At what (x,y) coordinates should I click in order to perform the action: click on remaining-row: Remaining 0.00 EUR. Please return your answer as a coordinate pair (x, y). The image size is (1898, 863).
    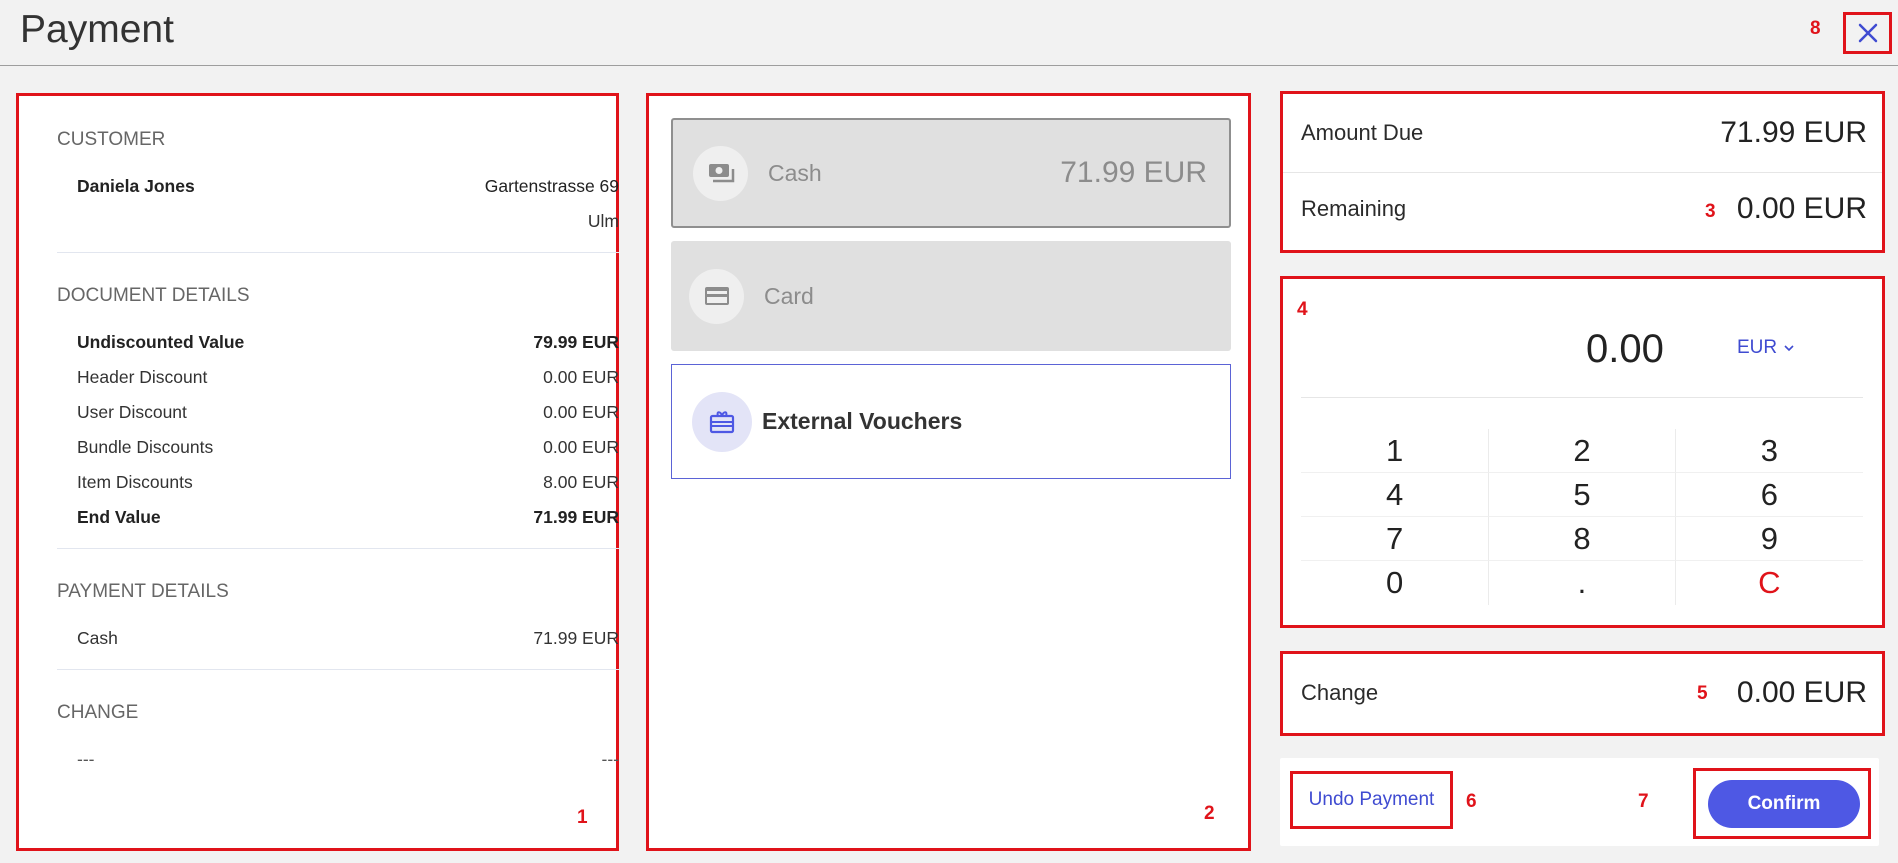
    Looking at the image, I should click on (1584, 209).